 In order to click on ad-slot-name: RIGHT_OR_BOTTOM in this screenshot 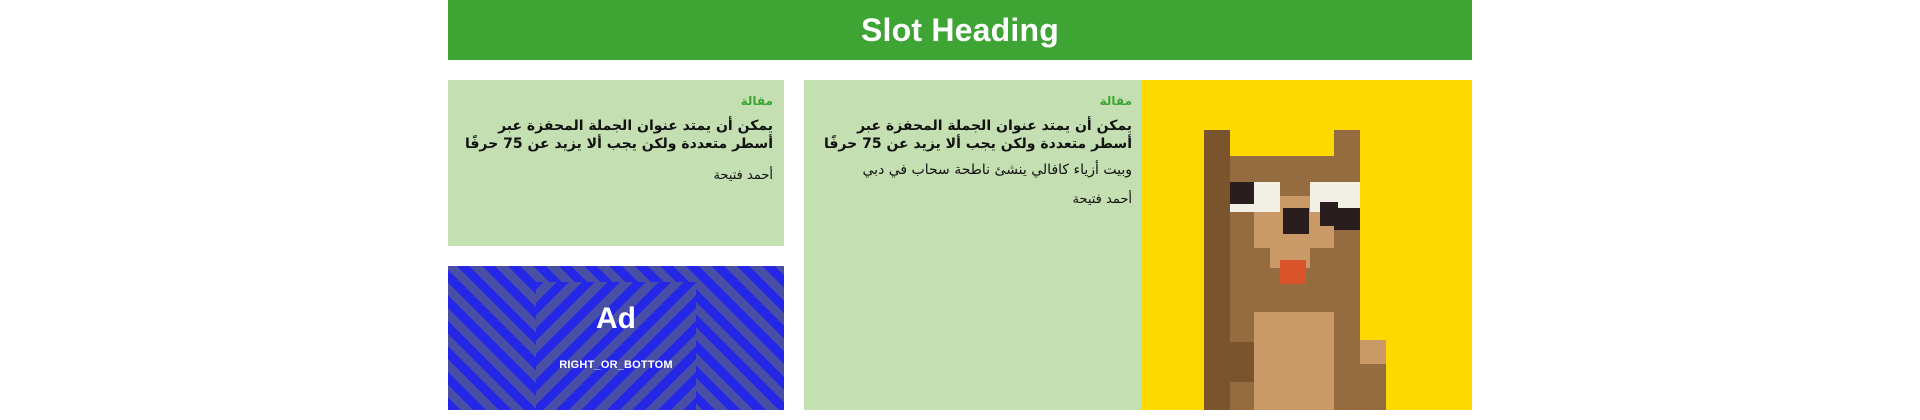, I will do `click(616, 365)`.